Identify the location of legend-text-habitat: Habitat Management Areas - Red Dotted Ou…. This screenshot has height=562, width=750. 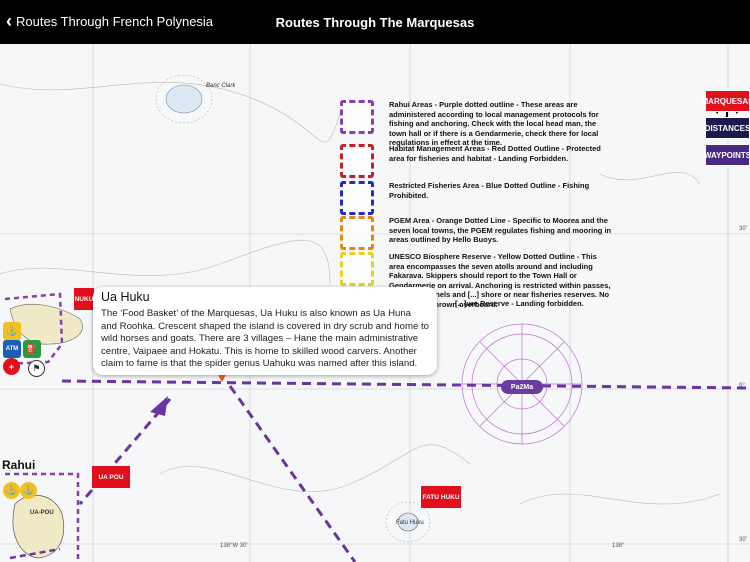
(495, 153).